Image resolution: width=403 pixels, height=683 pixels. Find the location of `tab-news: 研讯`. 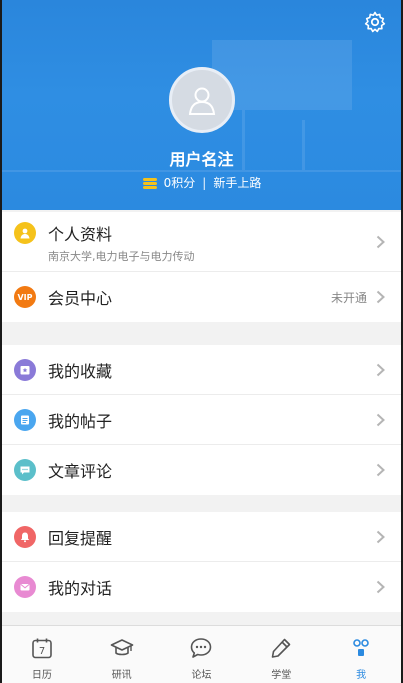

tab-news: 研讯 is located at coordinates (122, 654).